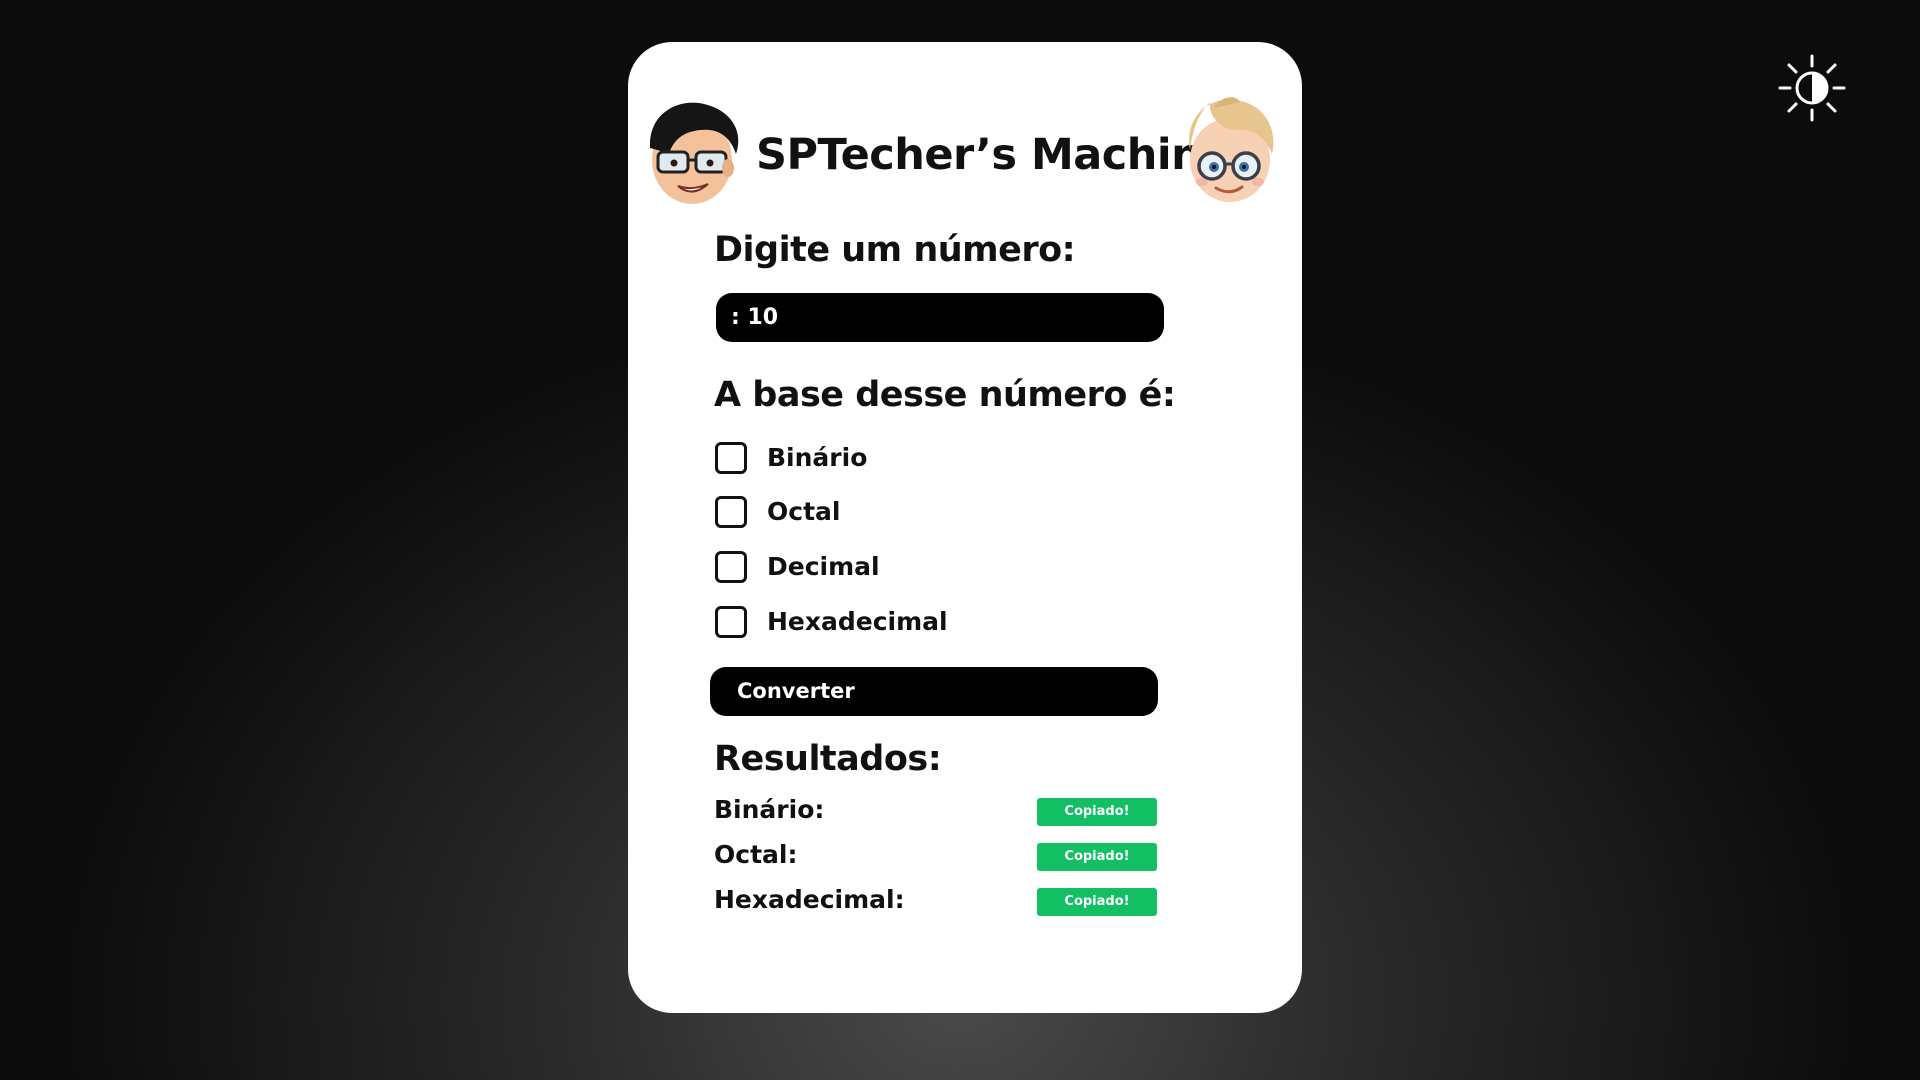 This screenshot has height=1080, width=1920. I want to click on header: SPTecher’s Machine, so click(965, 152).